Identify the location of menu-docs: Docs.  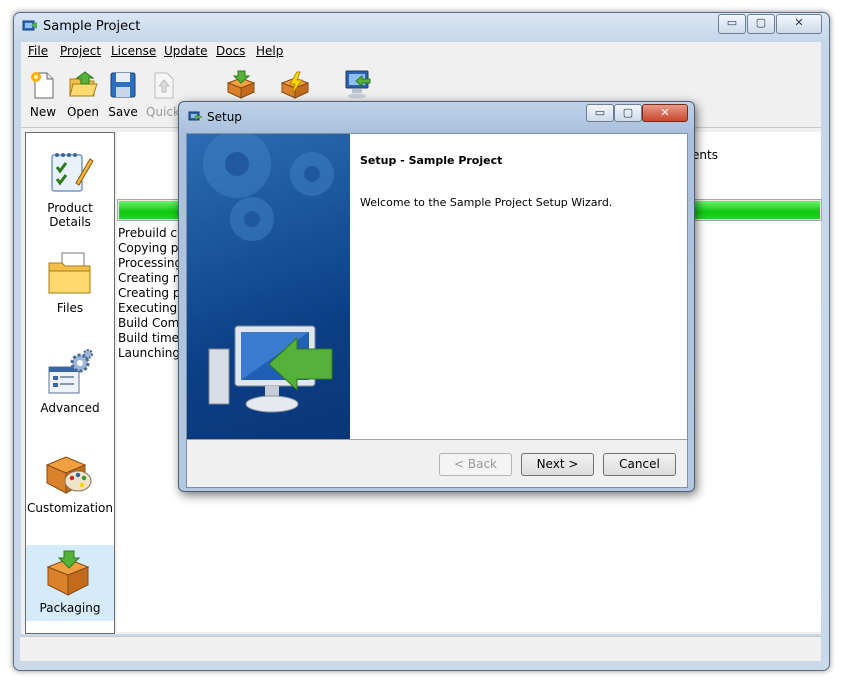
(230, 51).